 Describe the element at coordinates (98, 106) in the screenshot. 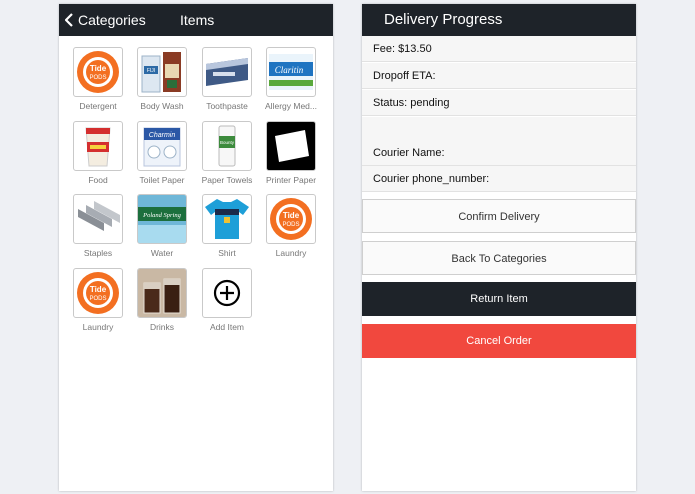

I see `item-label: Detergent` at that location.